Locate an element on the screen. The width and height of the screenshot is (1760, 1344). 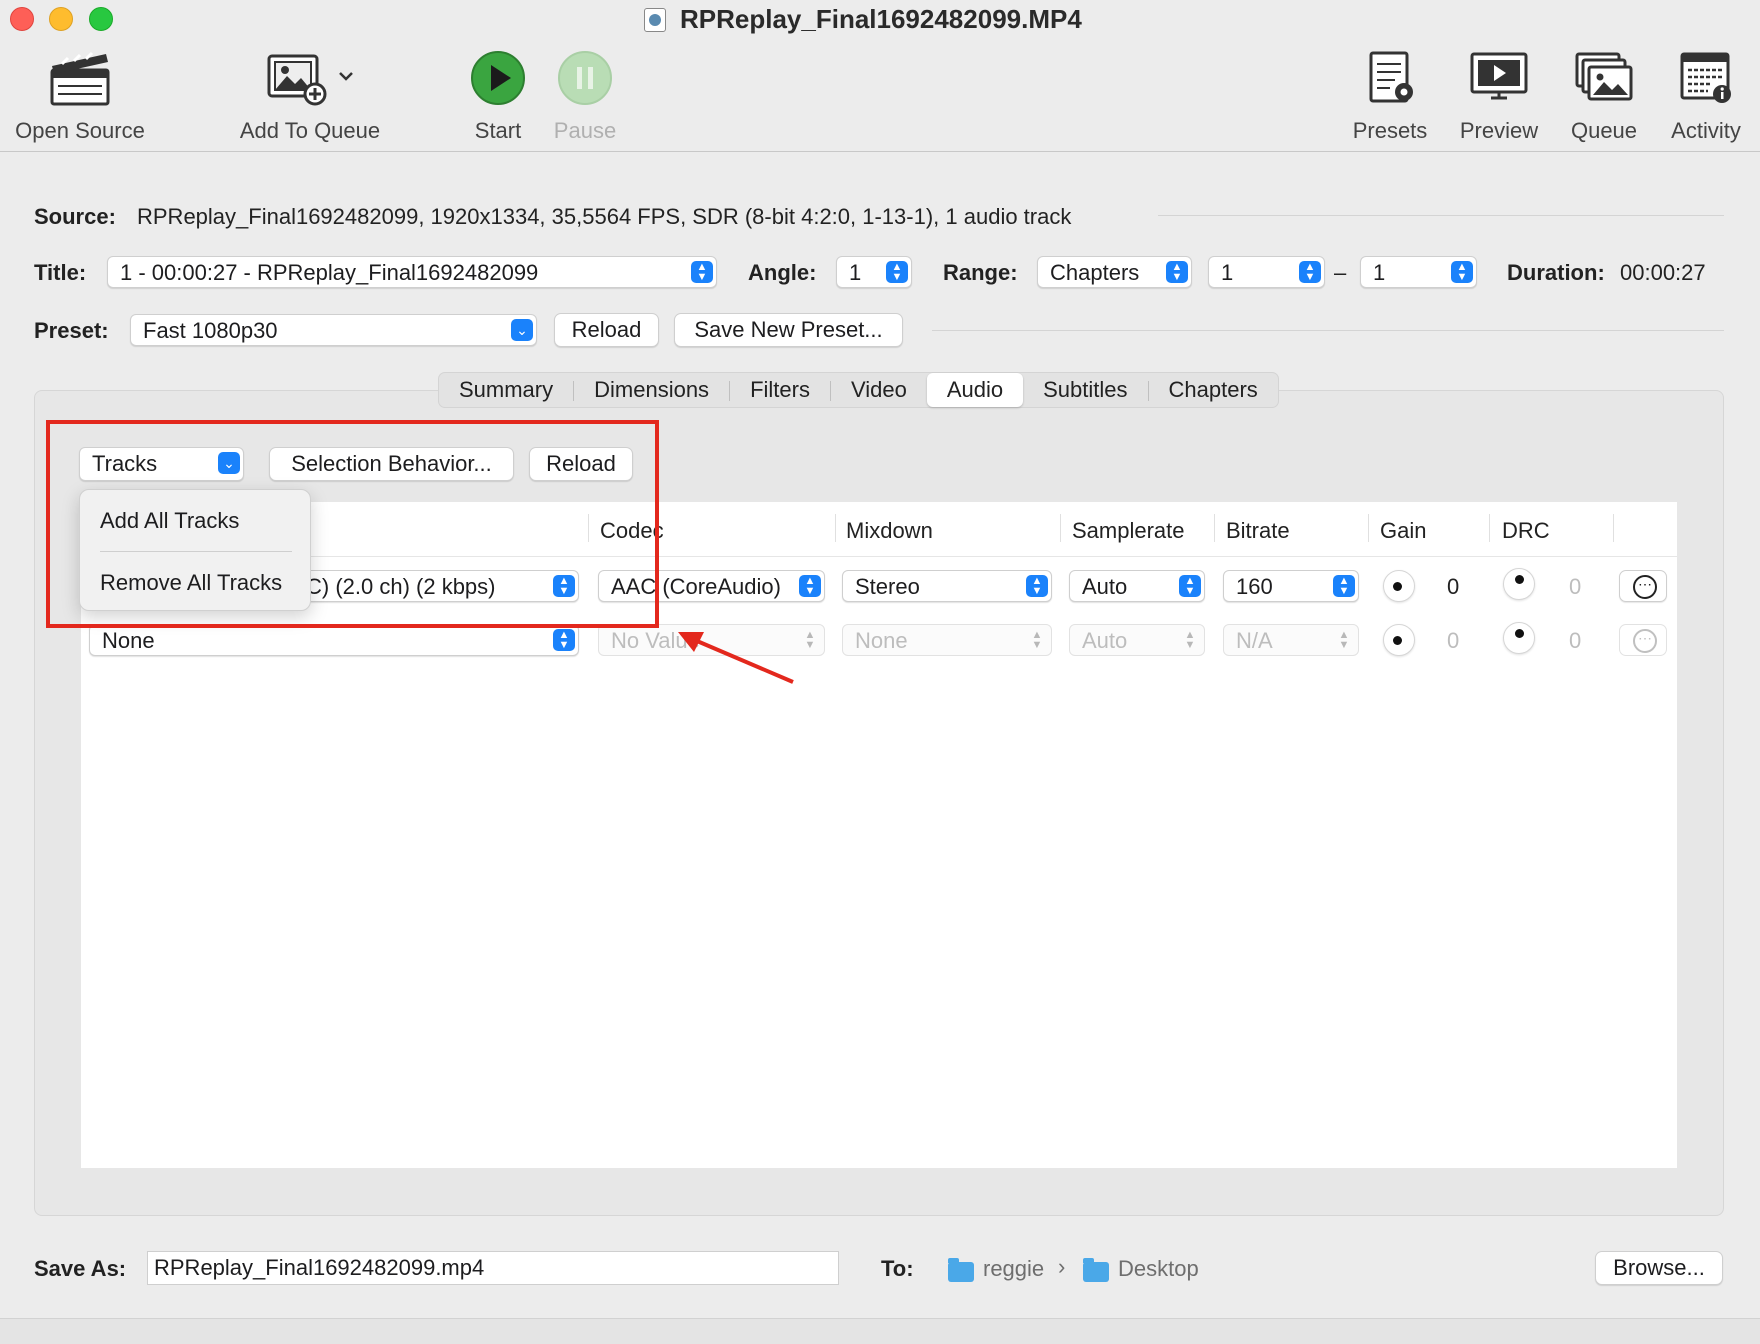
annotation-highlight-box is located at coordinates (352, 524).